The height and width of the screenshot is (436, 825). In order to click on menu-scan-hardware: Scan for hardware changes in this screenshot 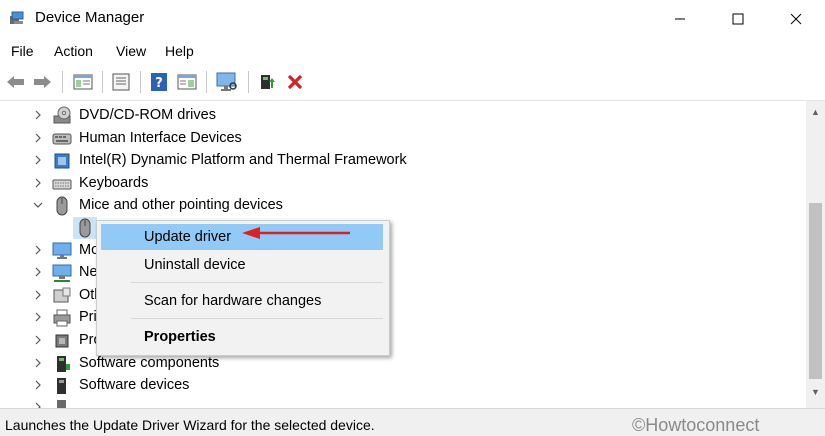, I will do `click(242, 301)`.